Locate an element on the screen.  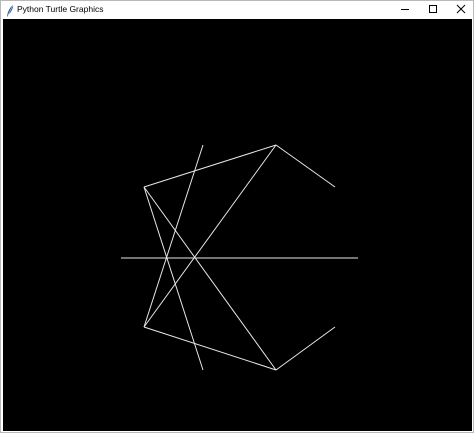
window-title: Python Turtle Graphics is located at coordinates (60, 9).